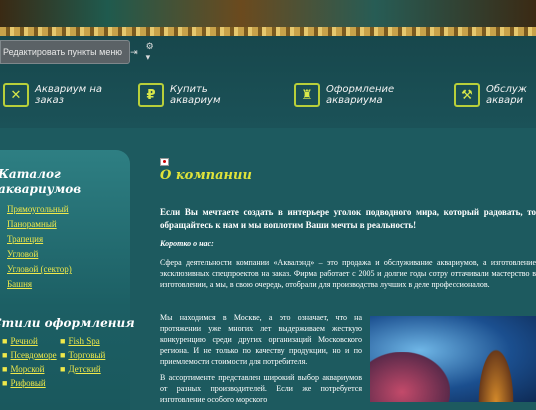 The height and width of the screenshot is (410, 536). Describe the element at coordinates (20, 341) in the screenshot. I see `style-link-river: ■ Речной` at that location.